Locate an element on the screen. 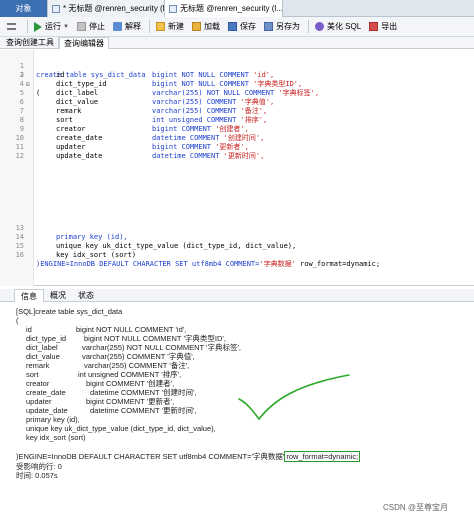 The width and height of the screenshot is (474, 517). code-line: 15 key idx_sort (sort) is located at coordinates (237, 246).